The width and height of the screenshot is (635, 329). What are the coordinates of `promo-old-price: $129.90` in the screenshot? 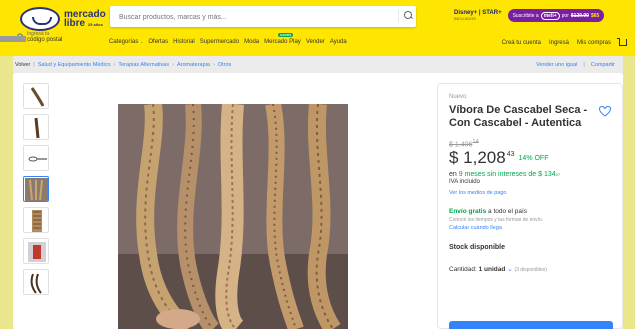 It's located at (579, 15).